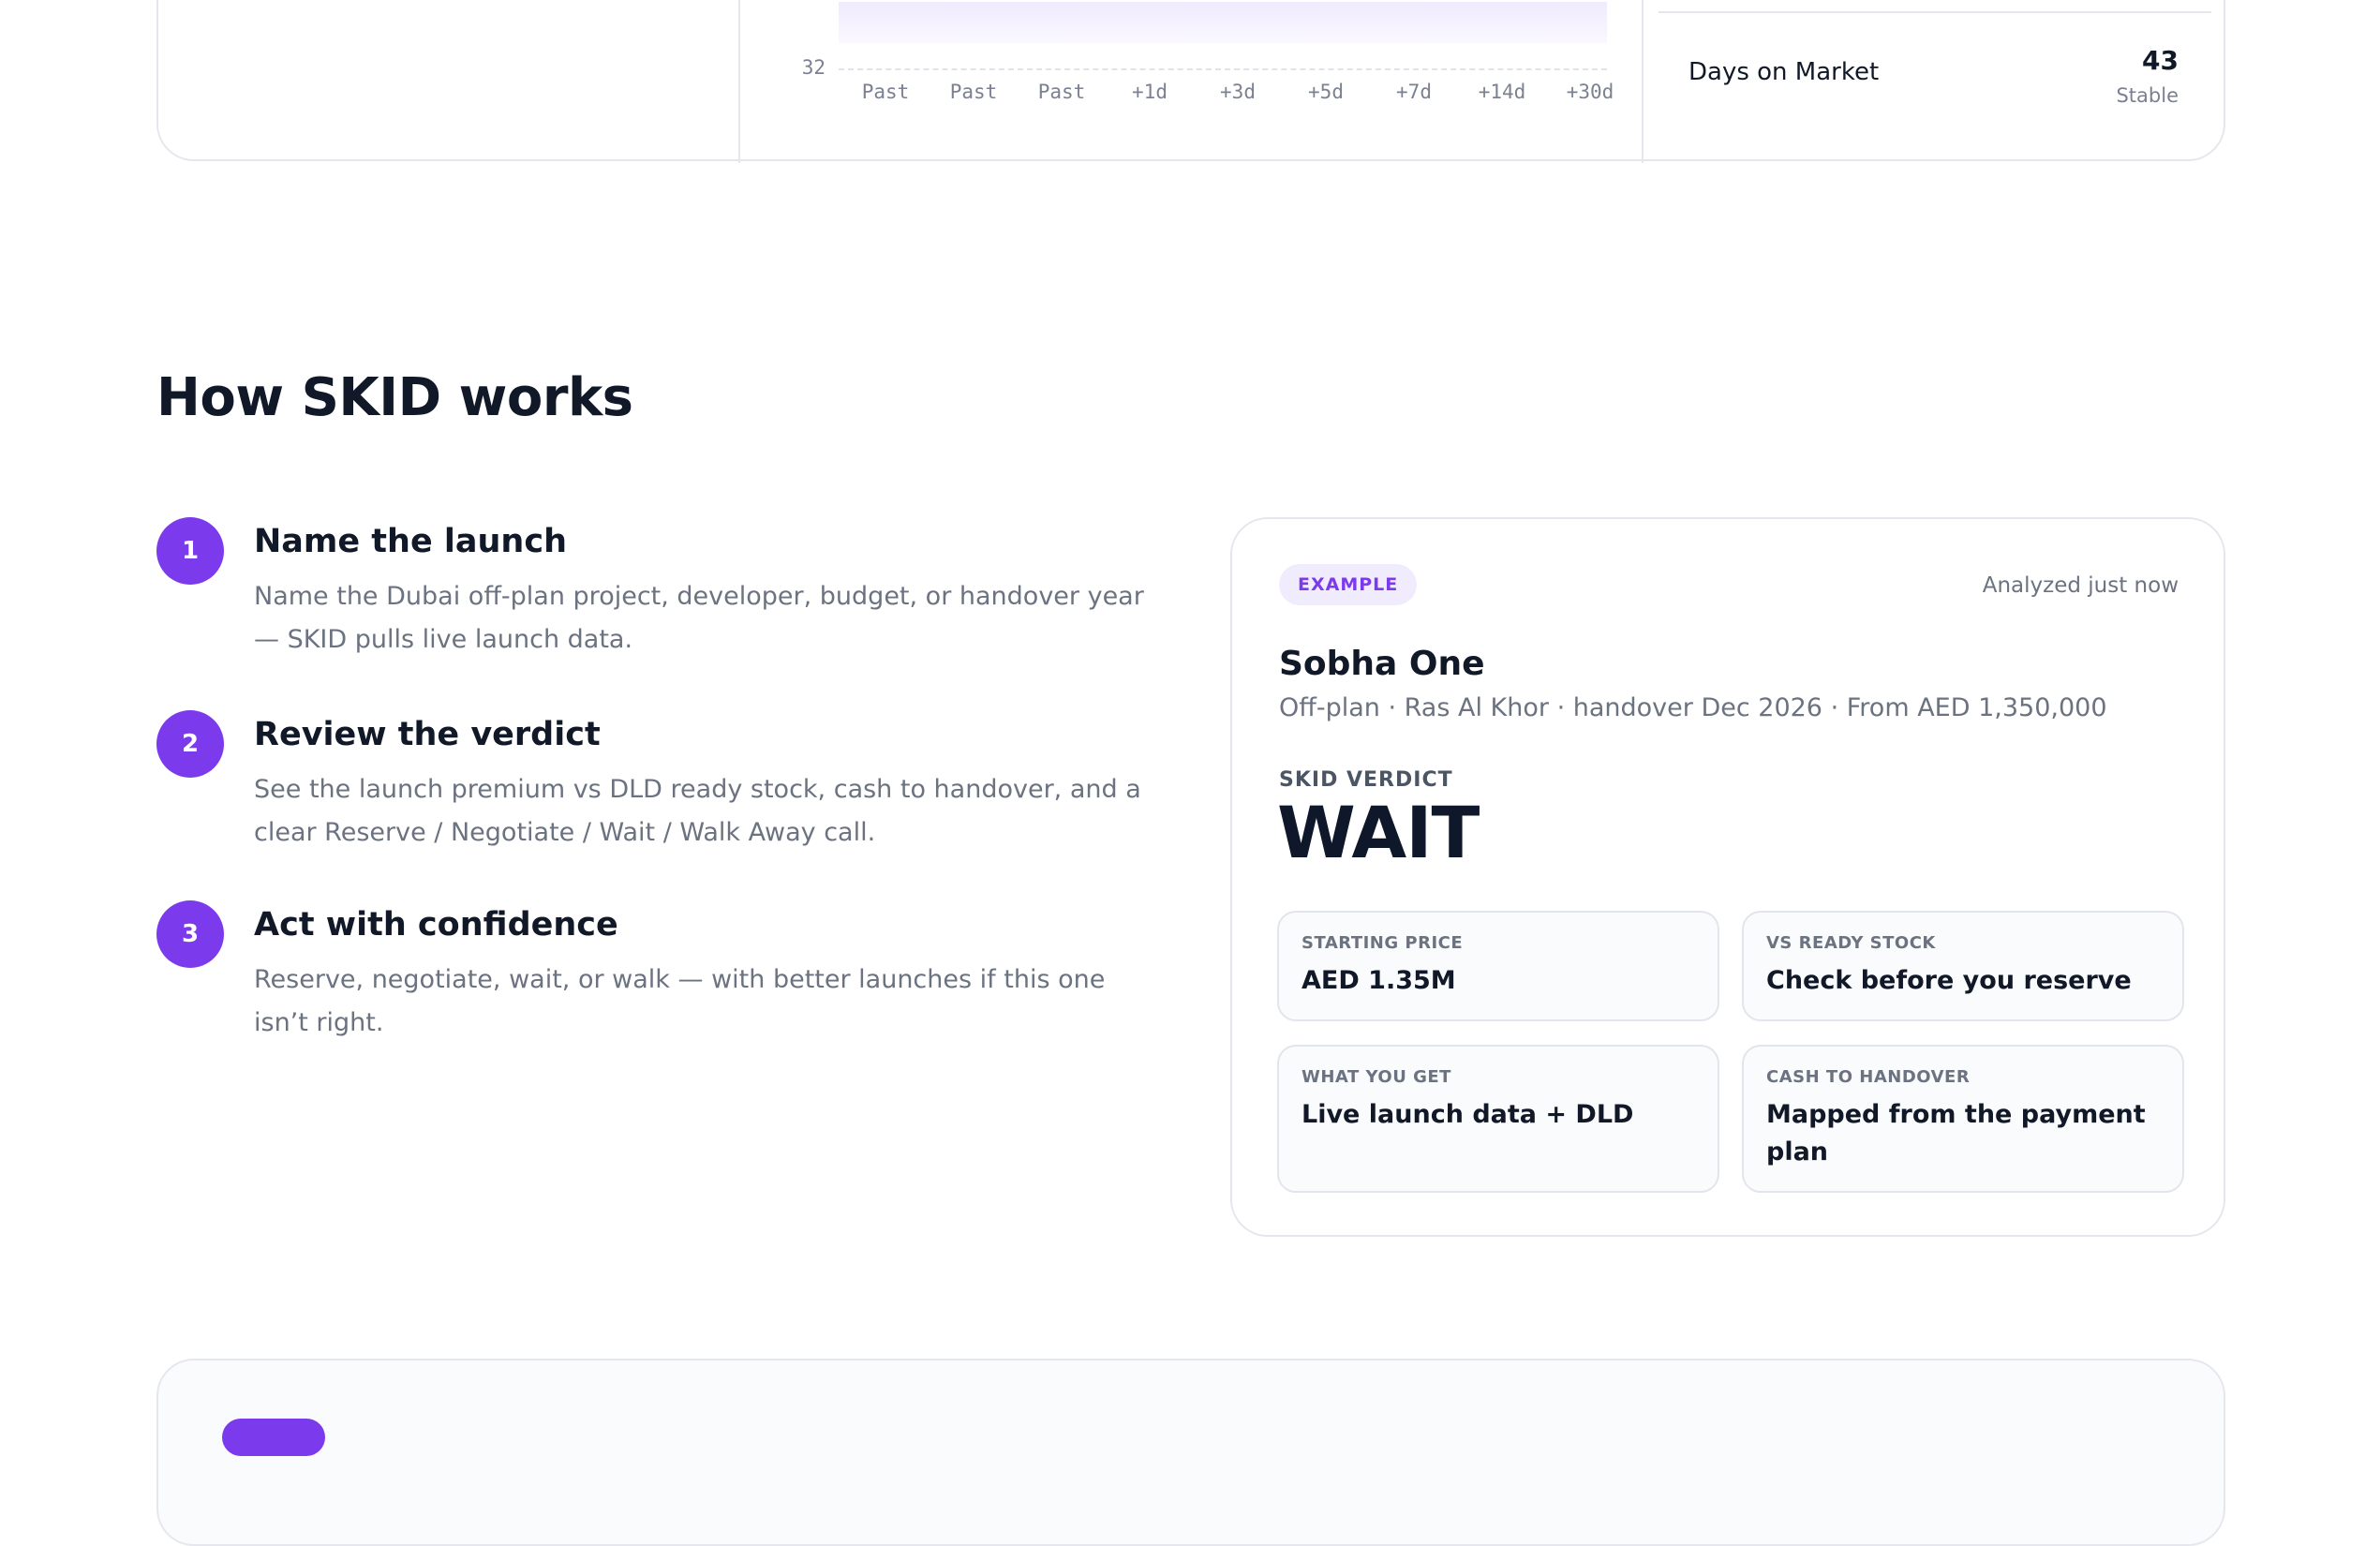 Image resolution: width=2380 pixels, height=1546 pixels. I want to click on days-on-market-label: Days on Market, so click(1784, 72).